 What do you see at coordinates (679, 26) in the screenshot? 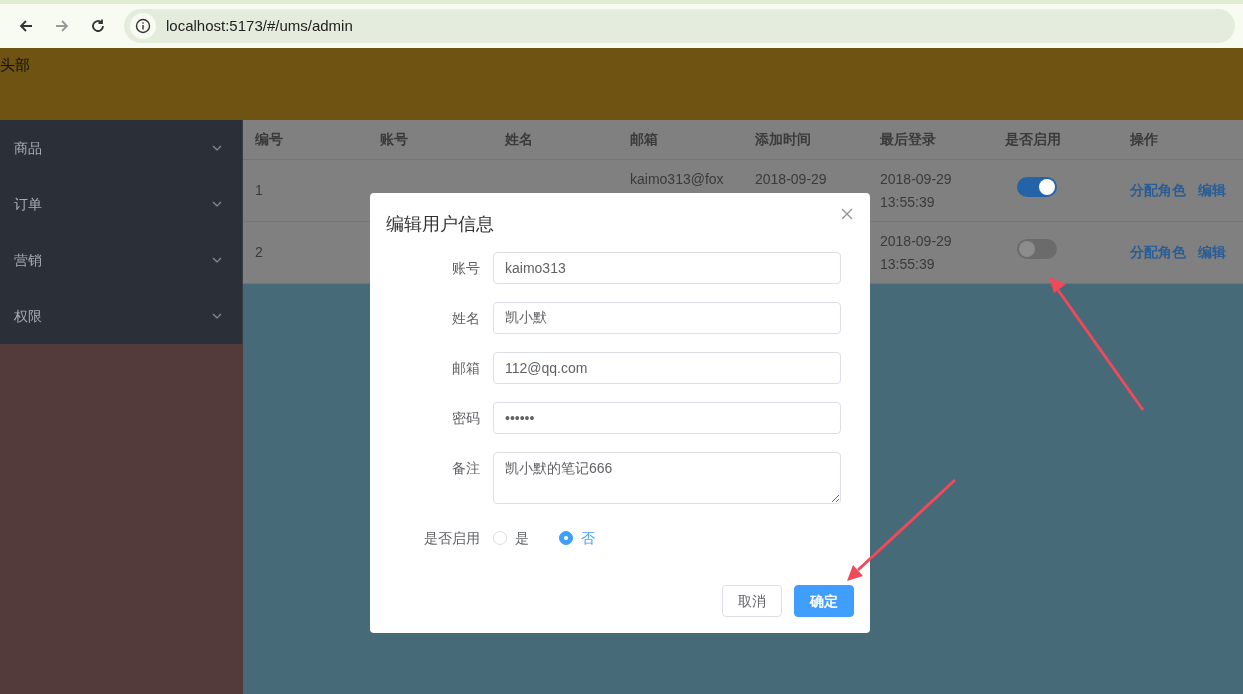
I see `address-bar: localhost:5173/#/ums/admin` at bounding box center [679, 26].